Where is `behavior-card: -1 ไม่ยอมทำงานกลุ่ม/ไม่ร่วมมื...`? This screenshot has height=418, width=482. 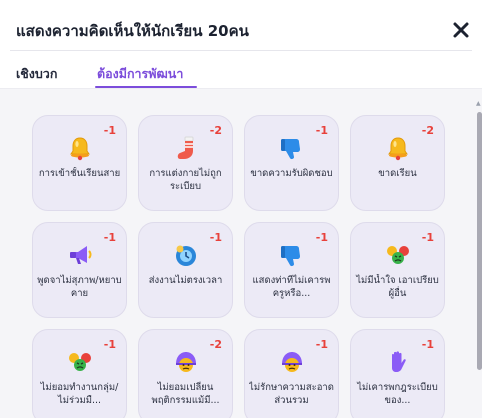 behavior-card: -1 ไม่ยอมทำงานกลุ่ม/ไม่ร่วมมื... is located at coordinates (79, 373).